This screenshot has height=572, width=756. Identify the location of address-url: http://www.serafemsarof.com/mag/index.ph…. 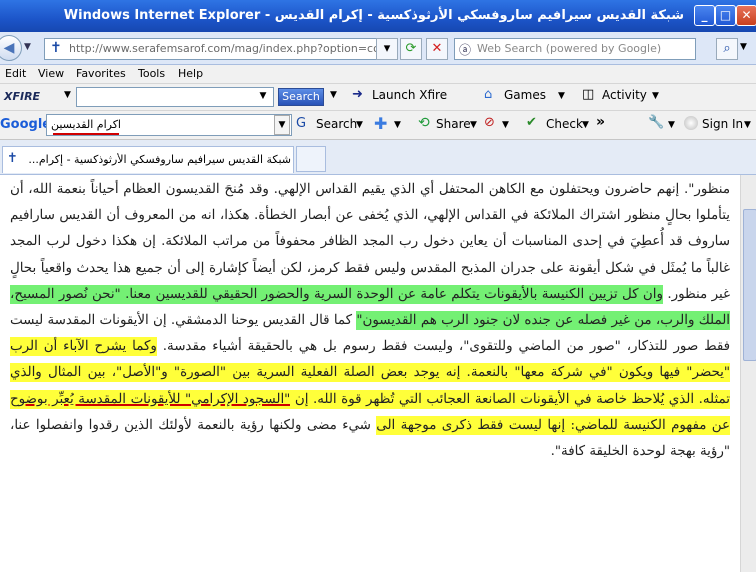
(227, 48).